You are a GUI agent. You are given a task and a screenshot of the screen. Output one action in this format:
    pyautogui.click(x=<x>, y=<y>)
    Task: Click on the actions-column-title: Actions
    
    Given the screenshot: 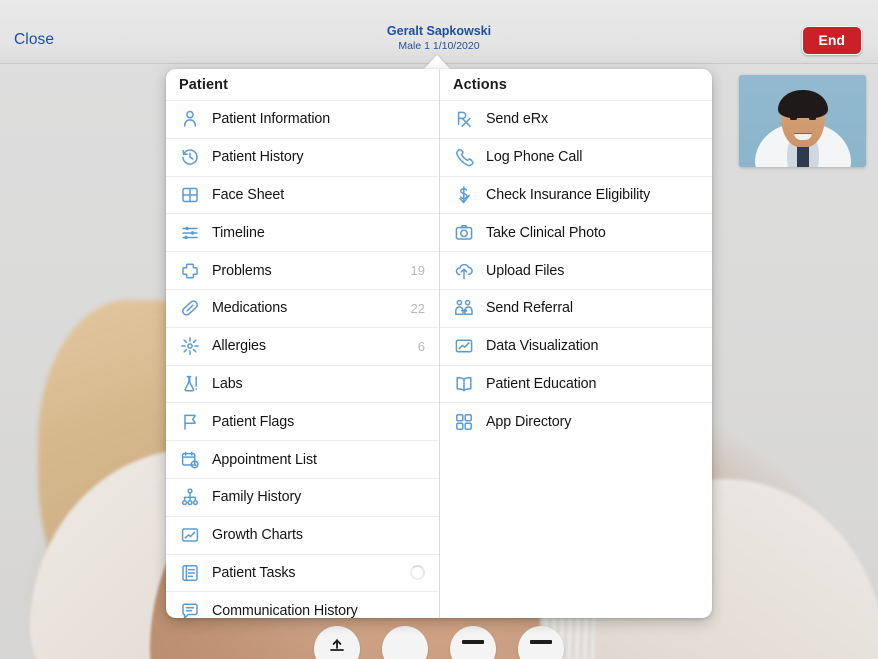 What is the action you would take?
    pyautogui.click(x=576, y=84)
    